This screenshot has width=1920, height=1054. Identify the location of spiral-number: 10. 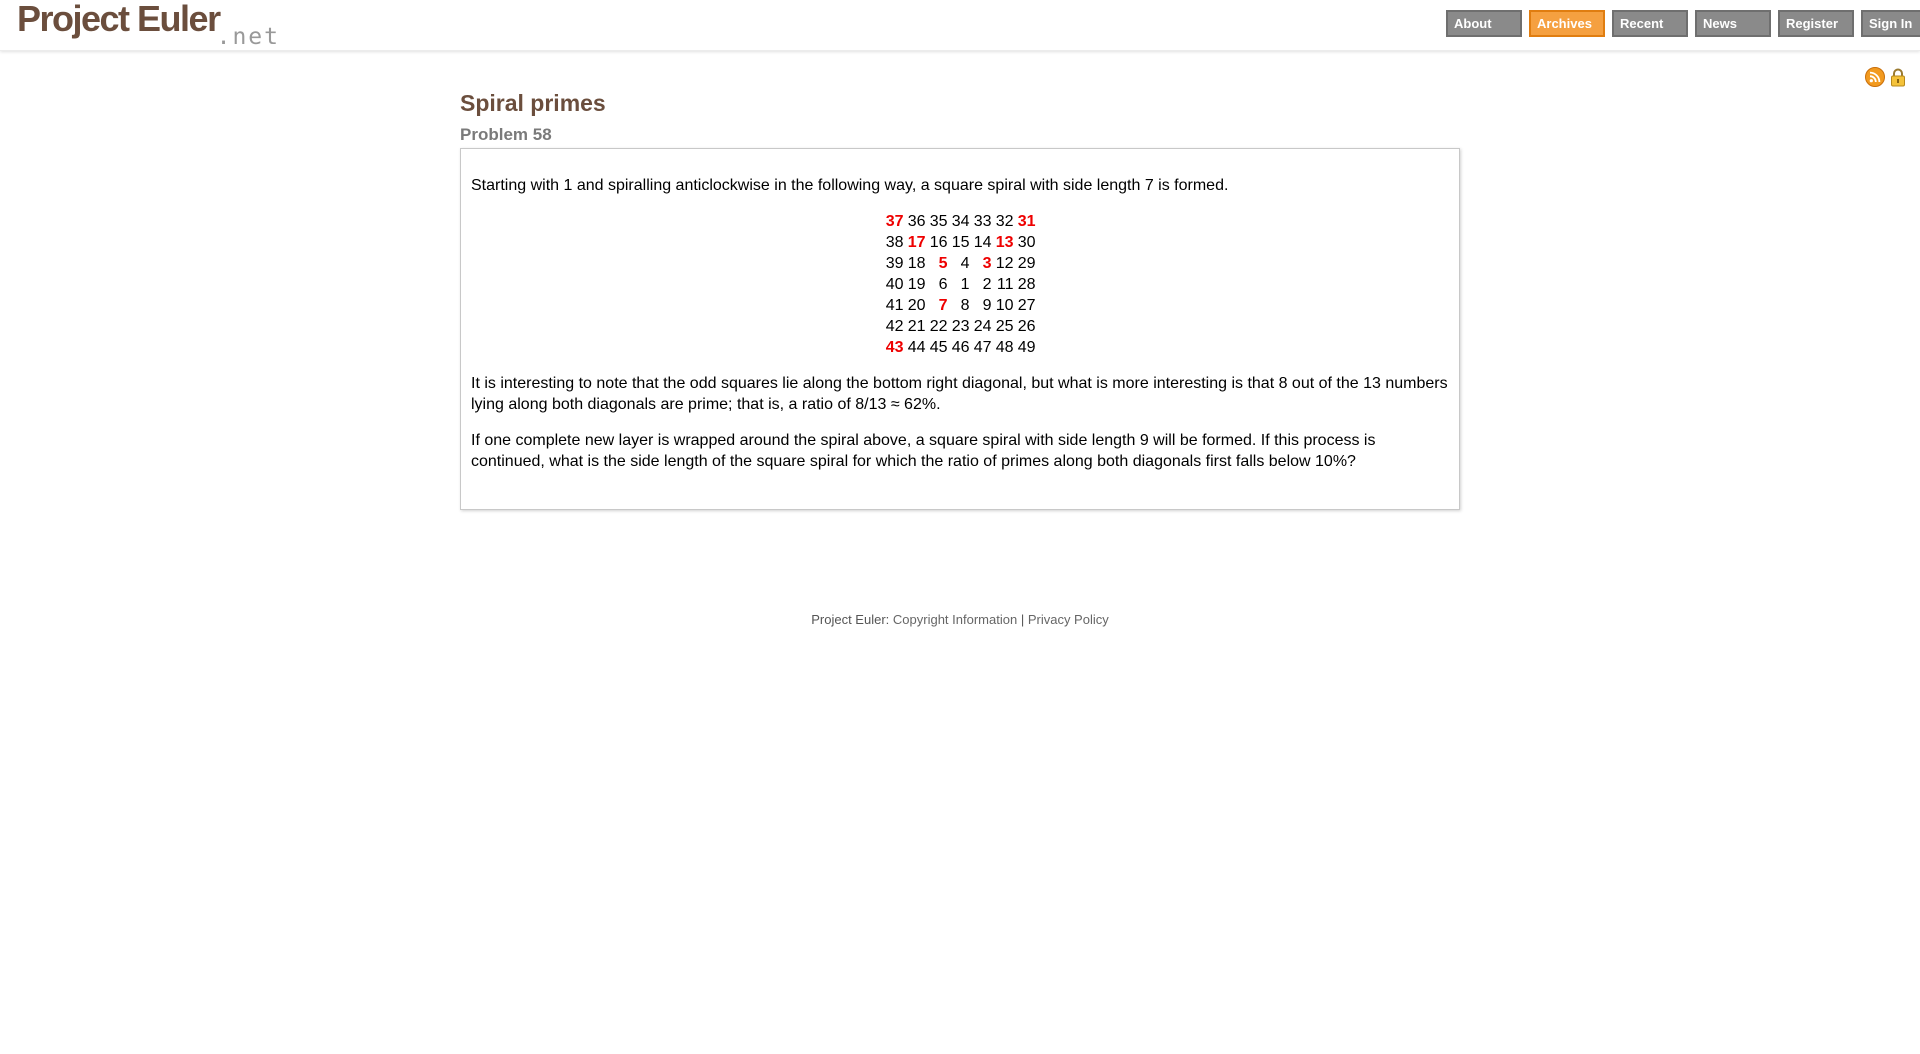
(1004, 305).